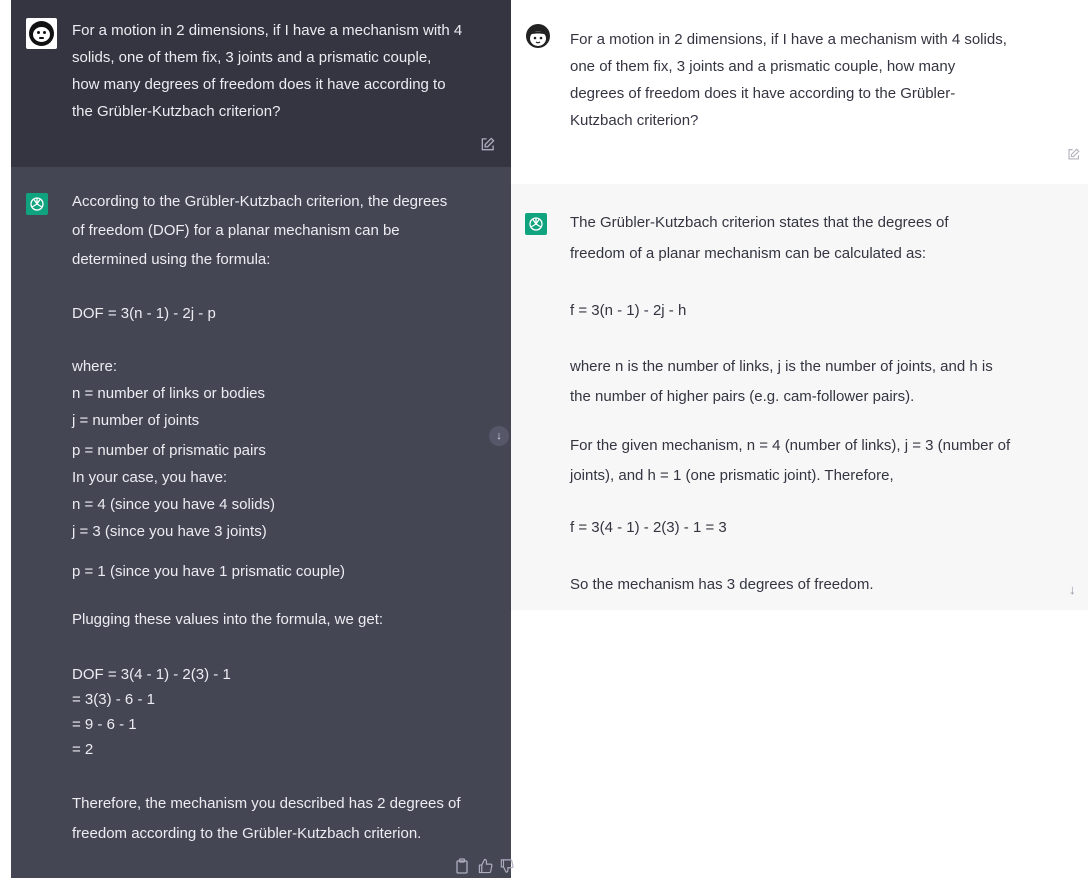  I want to click on assistant-text-line: p = number of prismatic pairs, so click(169, 450).